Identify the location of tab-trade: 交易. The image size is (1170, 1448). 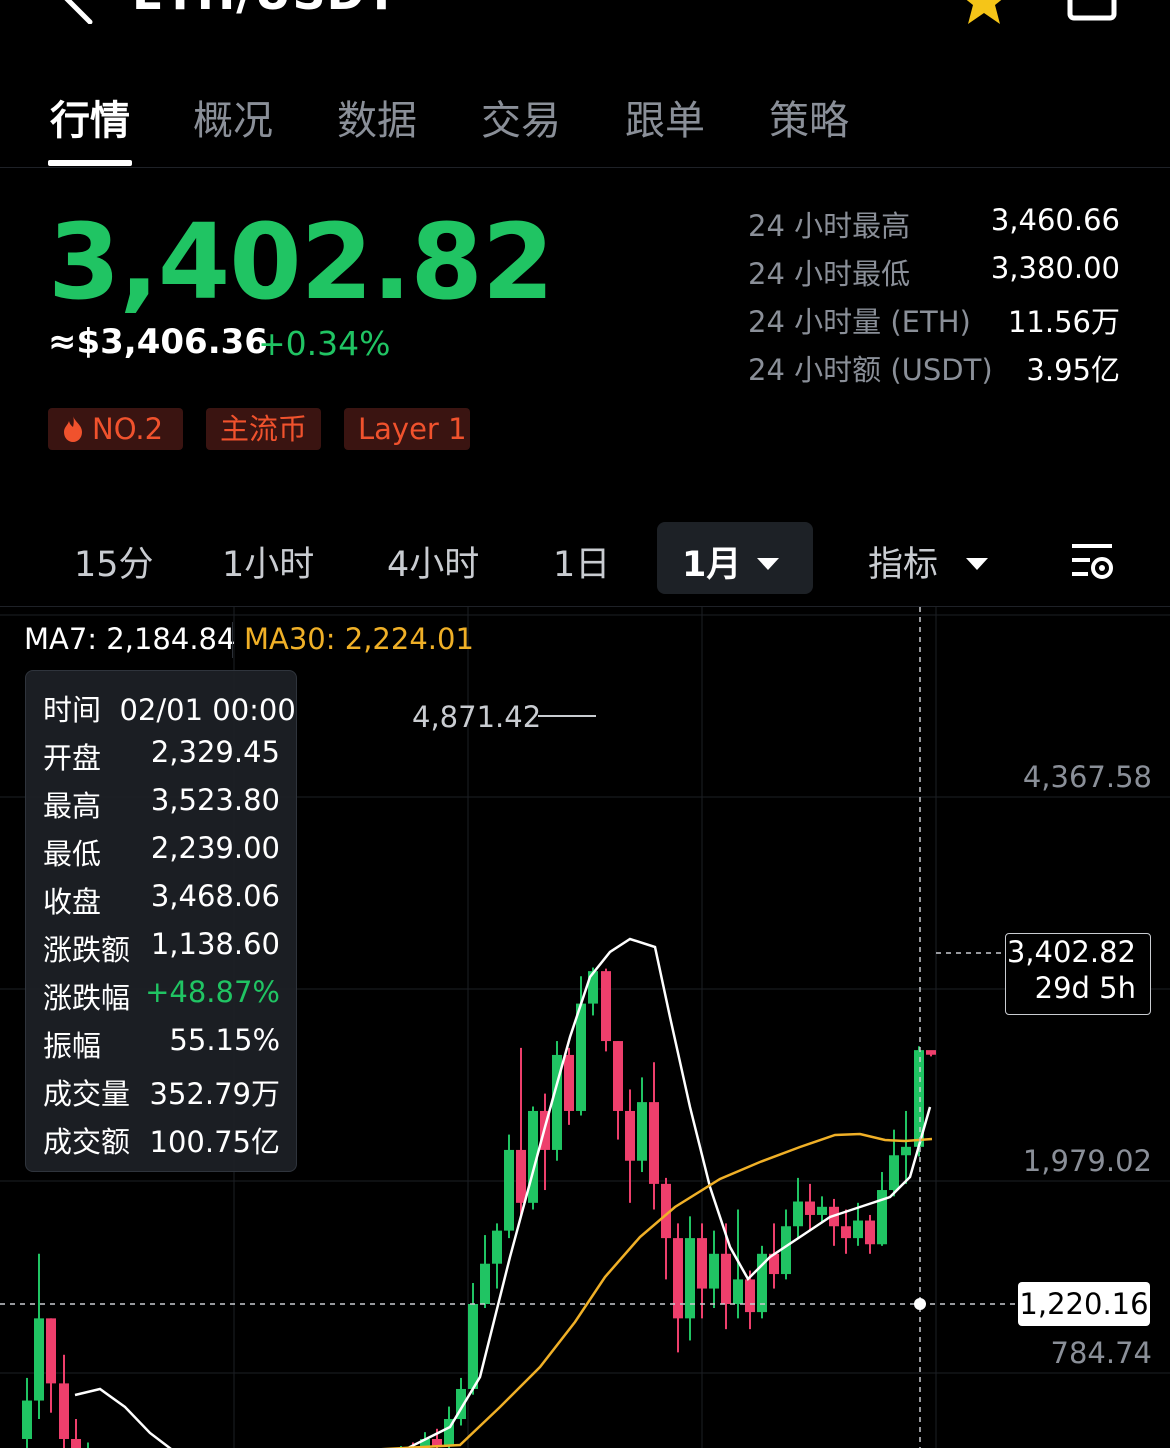
(521, 117).